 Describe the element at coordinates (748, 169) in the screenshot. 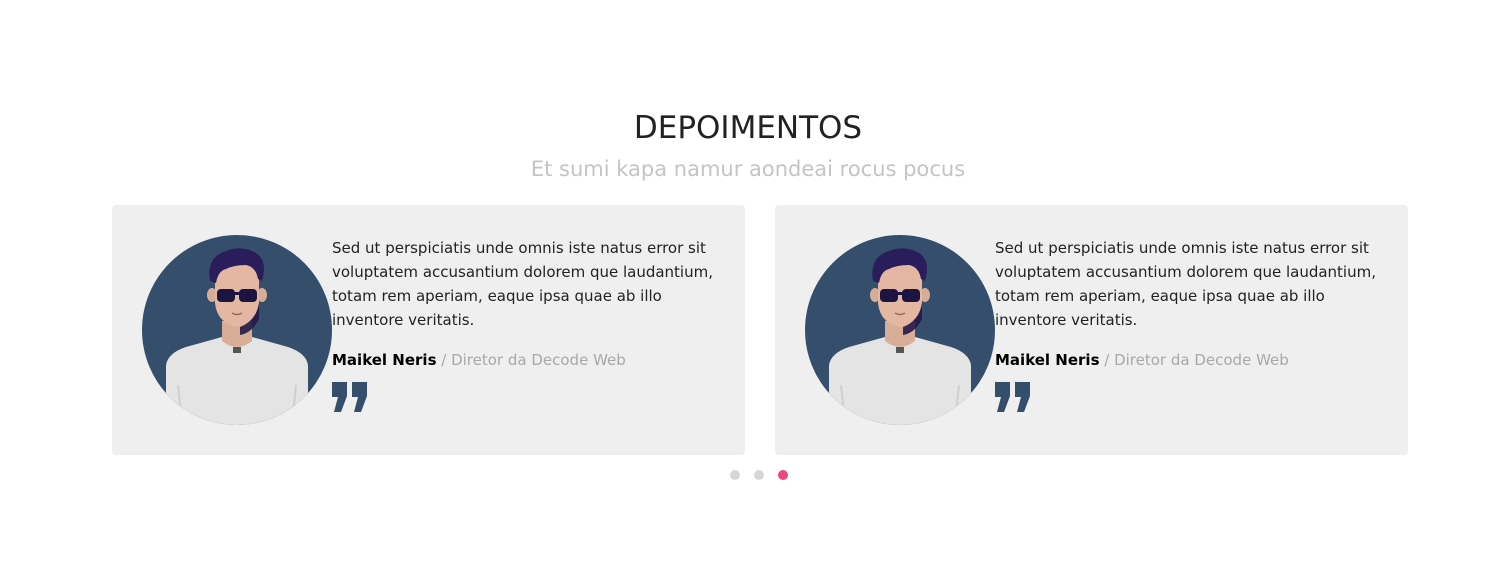

I see `section-subtitle: Et sumi kapa namur aondeai rocus pocus` at that location.